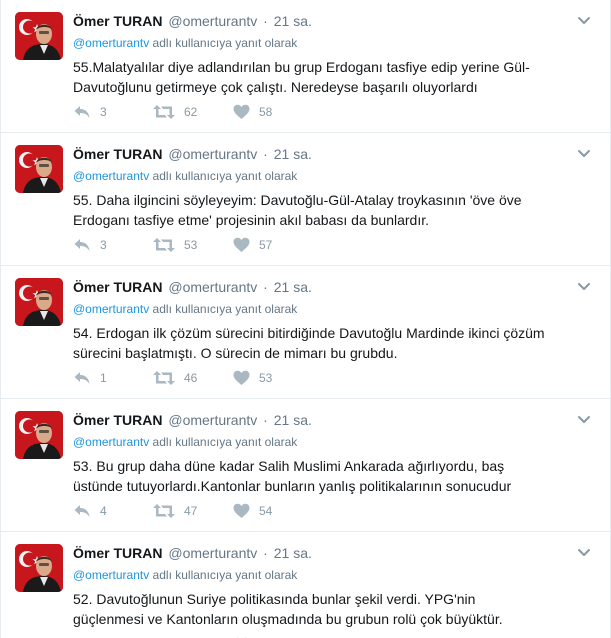 The image size is (611, 638). Describe the element at coordinates (113, 378) in the screenshot. I see `reply-button: 1` at that location.